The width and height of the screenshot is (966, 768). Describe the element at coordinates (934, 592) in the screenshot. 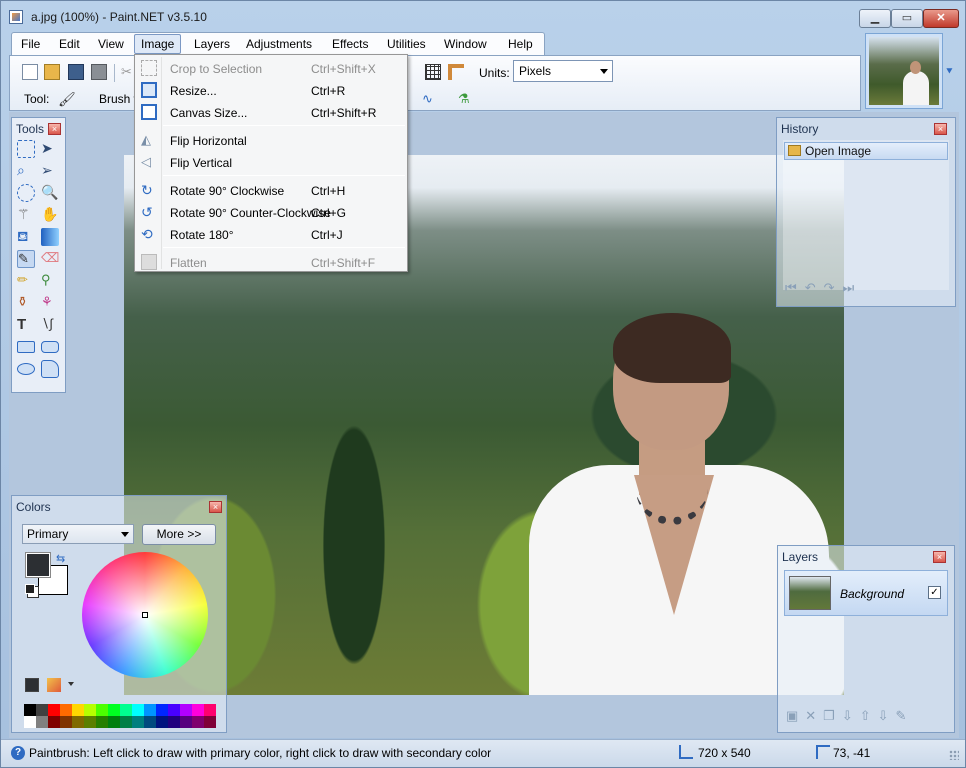

I see `layer-visibility-checkbox: ✓` at that location.